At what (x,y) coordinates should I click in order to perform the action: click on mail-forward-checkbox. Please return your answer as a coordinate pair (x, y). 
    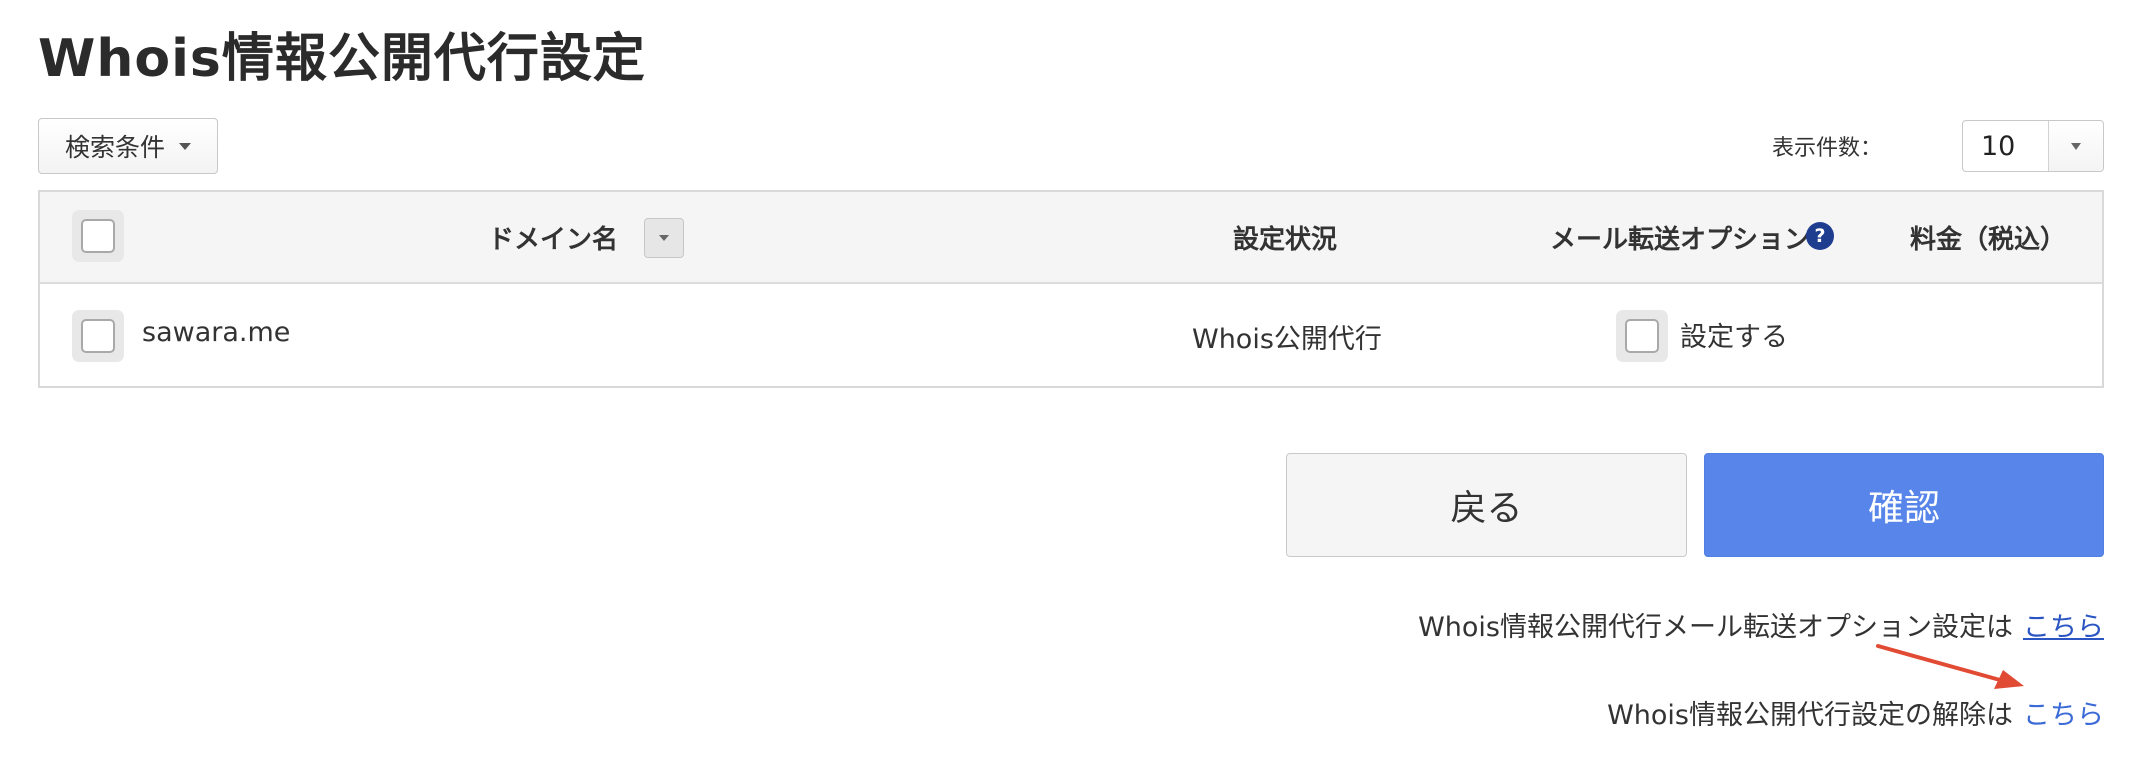
    Looking at the image, I should click on (1642, 336).